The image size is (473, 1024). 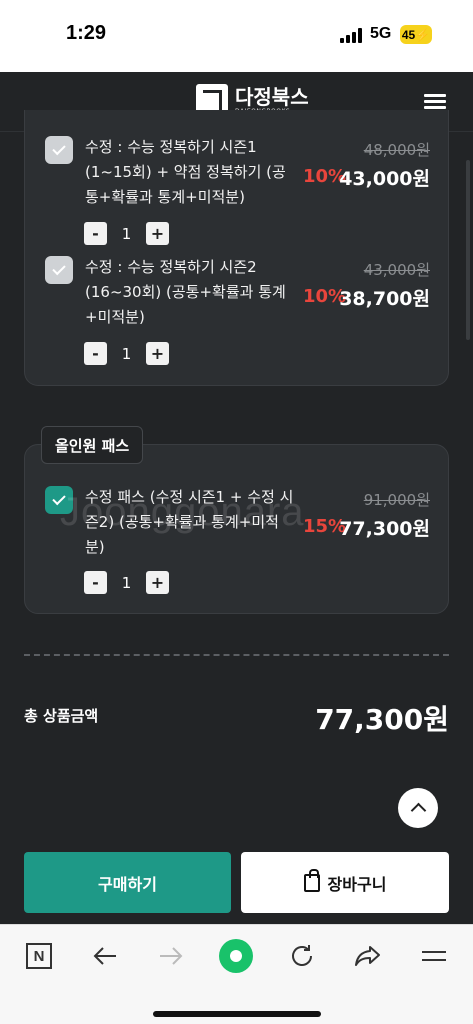 I want to click on cart-button-label: 장바구니, so click(x=357, y=884).